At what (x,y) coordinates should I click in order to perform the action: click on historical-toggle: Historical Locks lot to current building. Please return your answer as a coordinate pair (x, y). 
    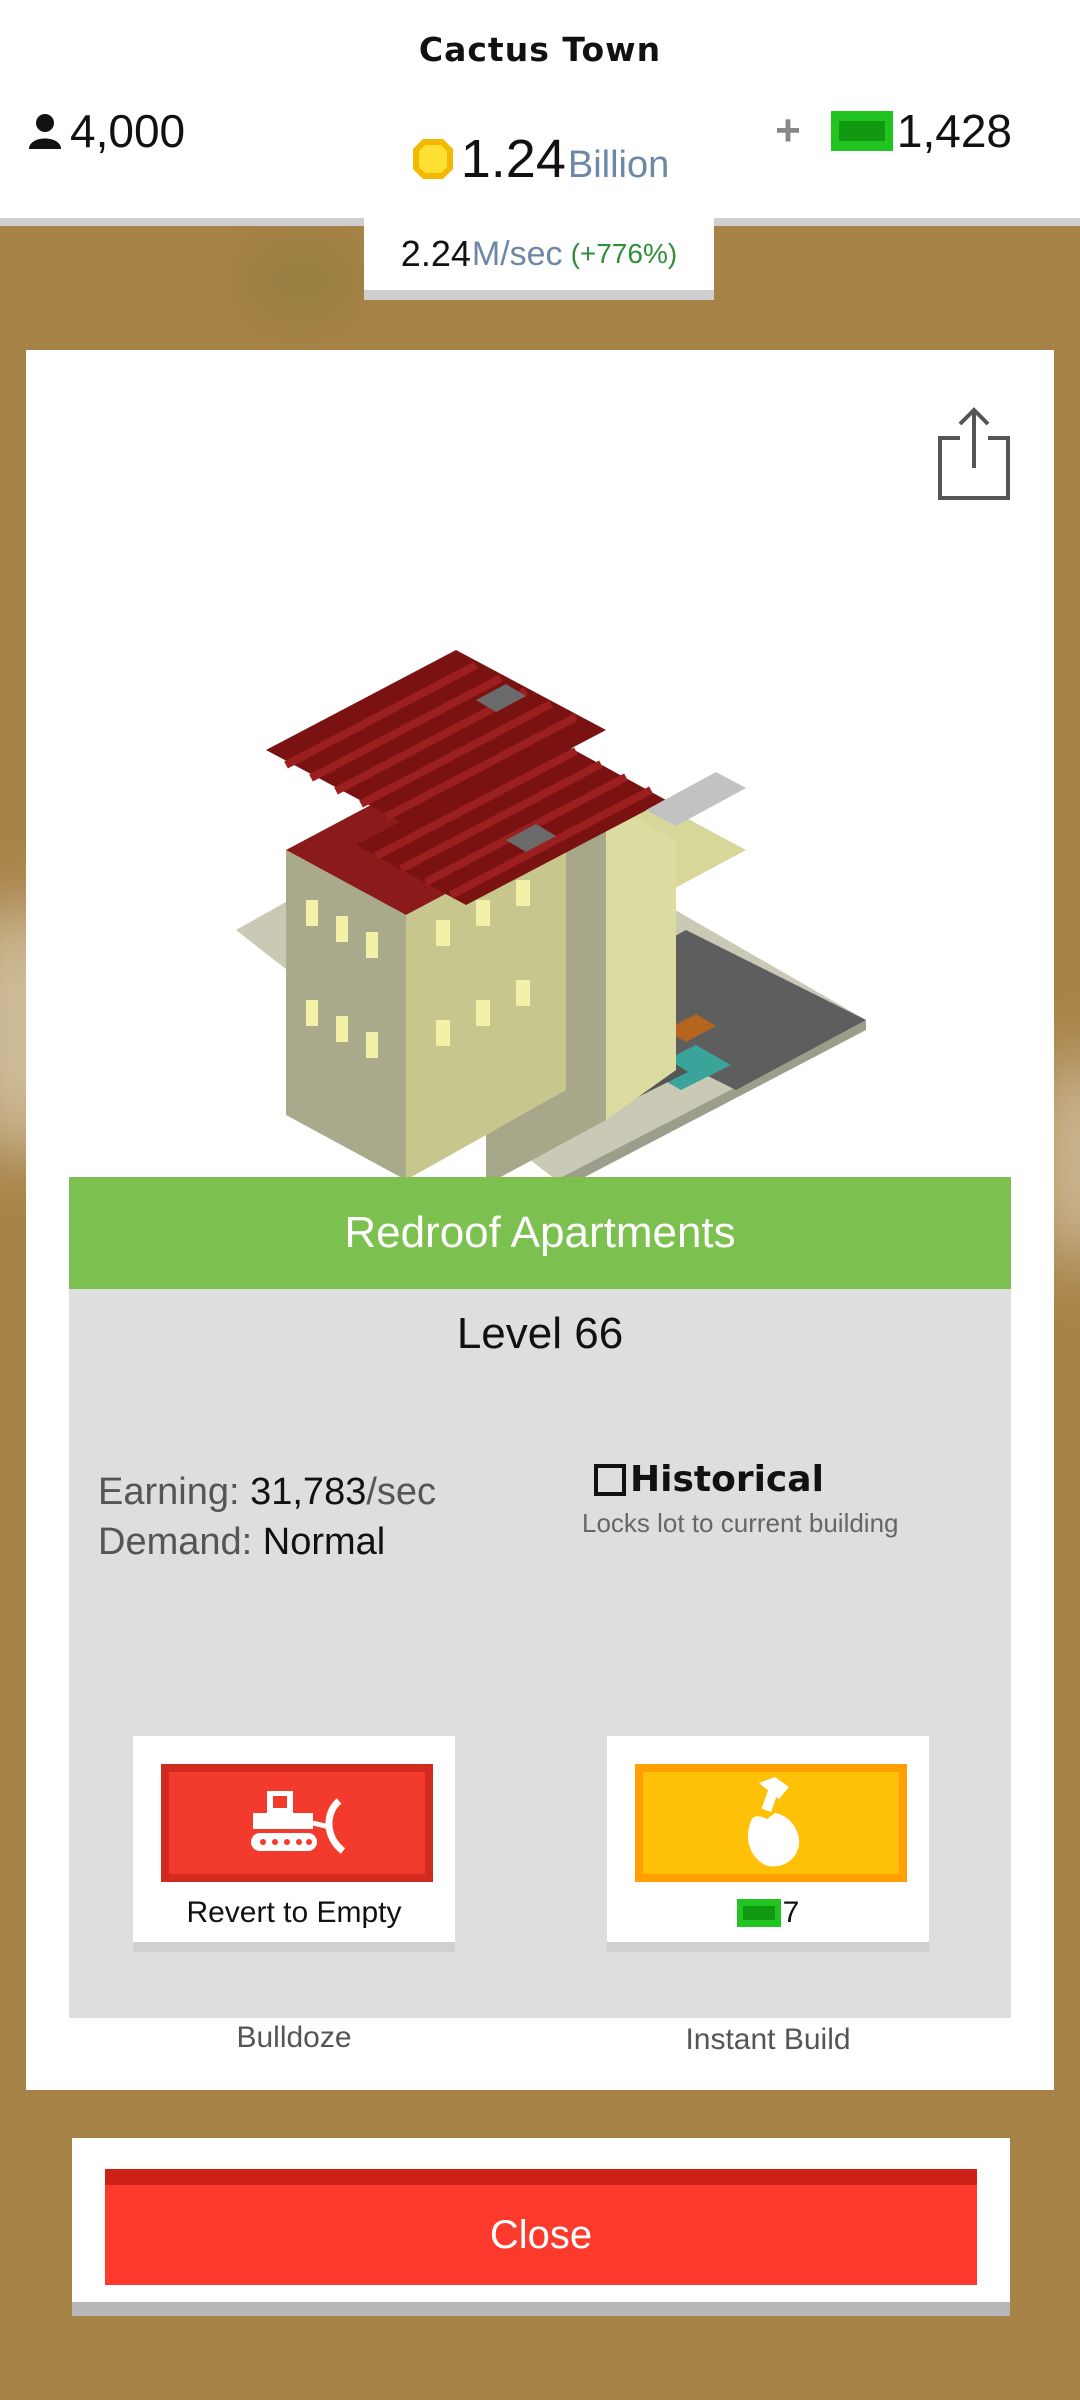
    Looking at the image, I should click on (768, 1499).